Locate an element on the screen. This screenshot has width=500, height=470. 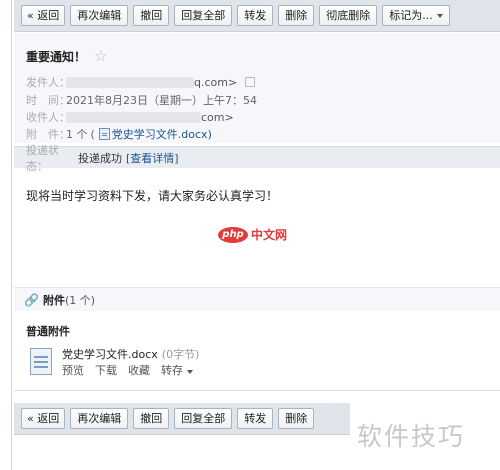
attachment-row: 附 件： 1 个 ( 党史学习文件.docx) is located at coordinates (119, 134).